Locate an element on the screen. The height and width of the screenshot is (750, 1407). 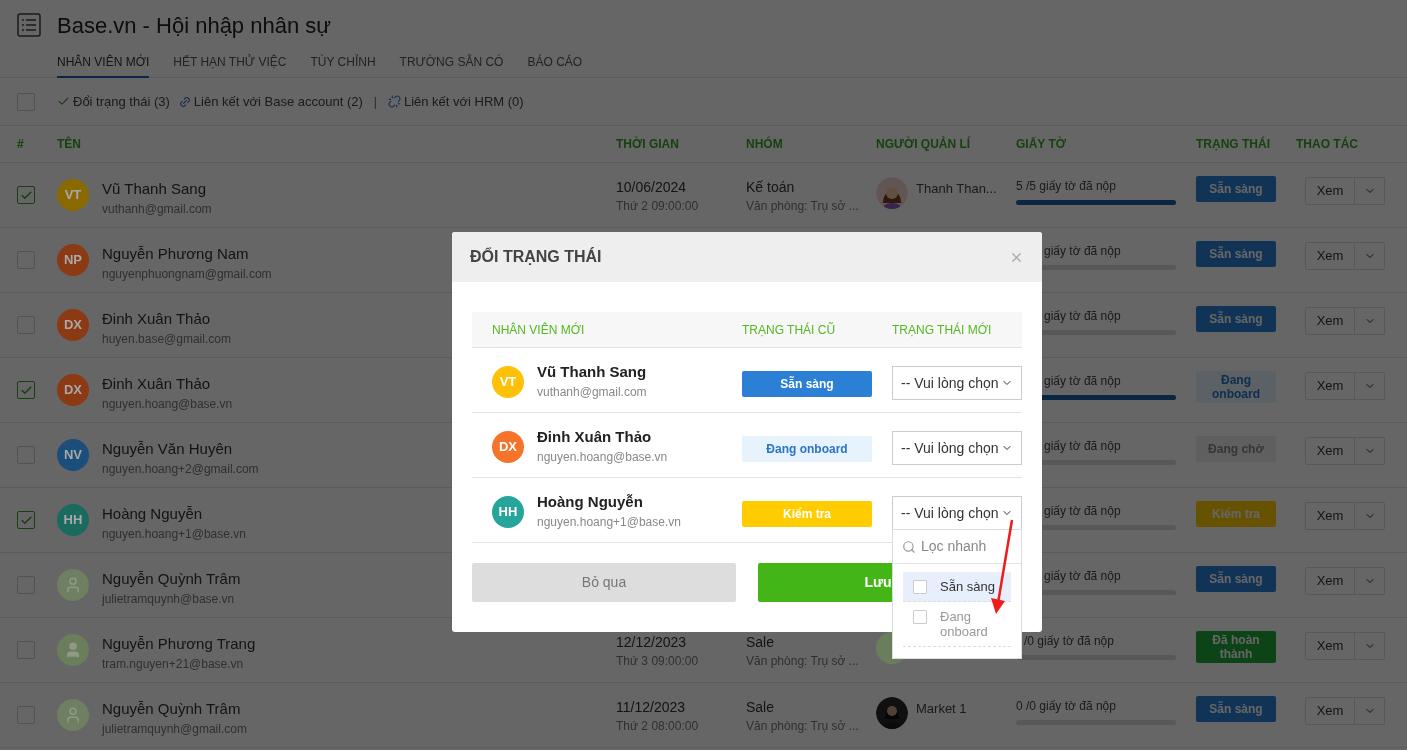
toolbar-action: Liên kết với Base account (2) is located at coordinates (270, 101).